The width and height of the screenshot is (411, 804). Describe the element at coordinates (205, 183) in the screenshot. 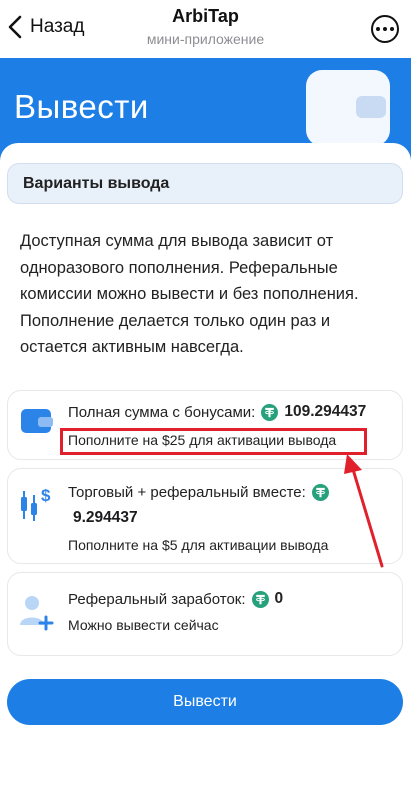

I see `section-header: Варианты вывода` at that location.